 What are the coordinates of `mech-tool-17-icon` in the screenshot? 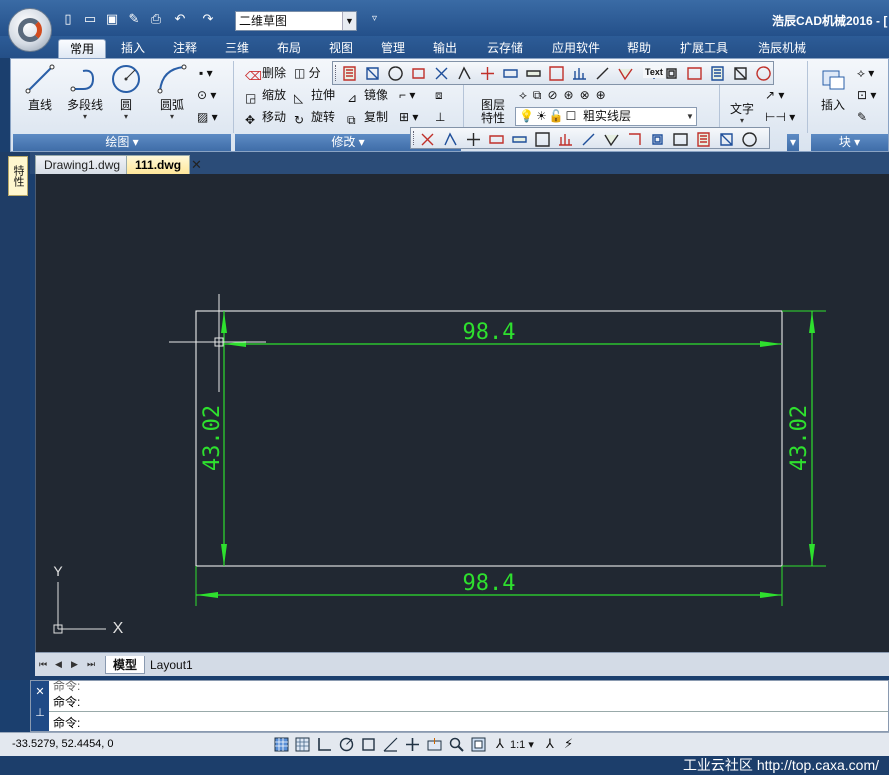 It's located at (717, 73).